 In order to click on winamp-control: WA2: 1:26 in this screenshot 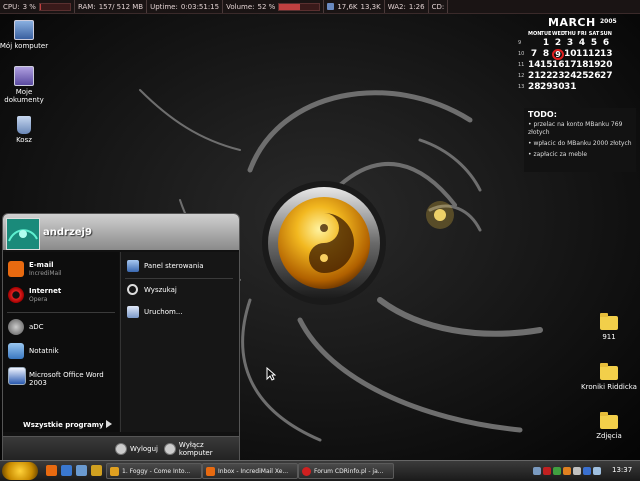, I will do `click(407, 6)`.